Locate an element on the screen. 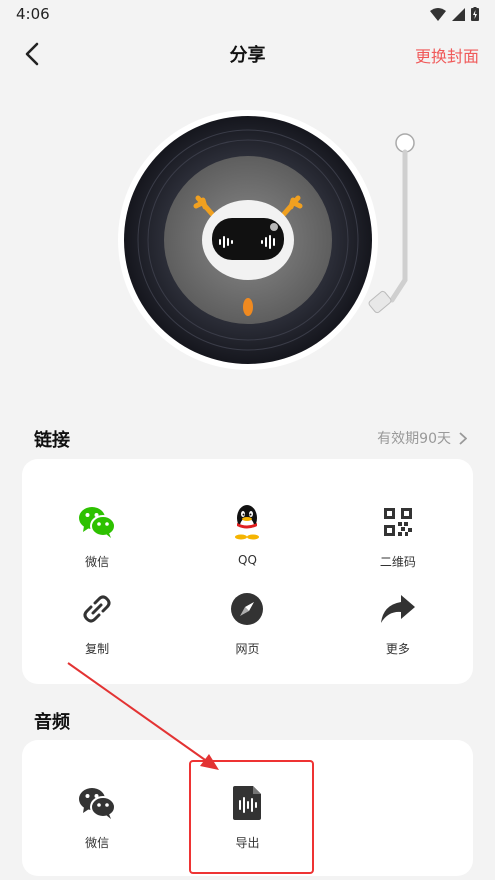  share-qq-link: QQ is located at coordinates (247, 536).